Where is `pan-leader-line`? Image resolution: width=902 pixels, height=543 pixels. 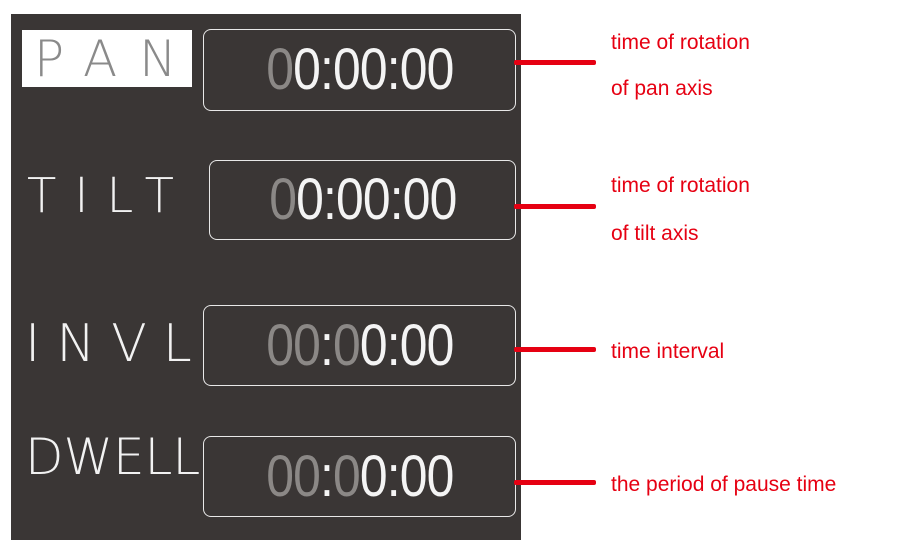 pan-leader-line is located at coordinates (555, 62).